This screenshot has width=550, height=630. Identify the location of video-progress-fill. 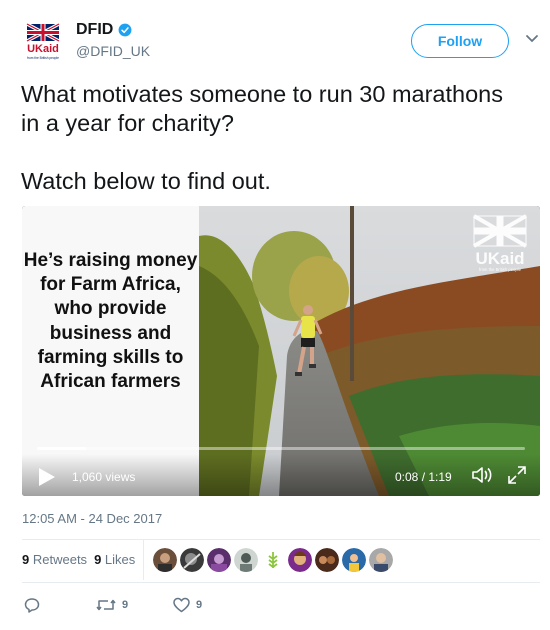
(62, 448).